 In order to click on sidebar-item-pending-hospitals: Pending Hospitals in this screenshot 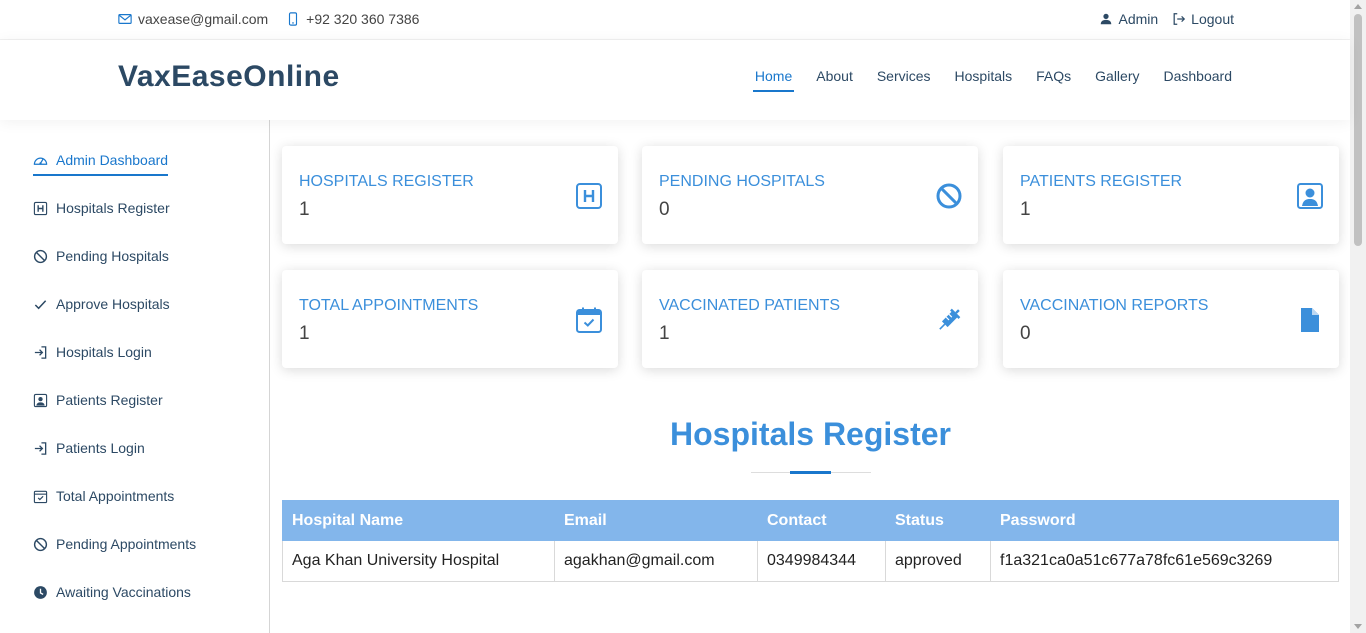, I will do `click(101, 256)`.